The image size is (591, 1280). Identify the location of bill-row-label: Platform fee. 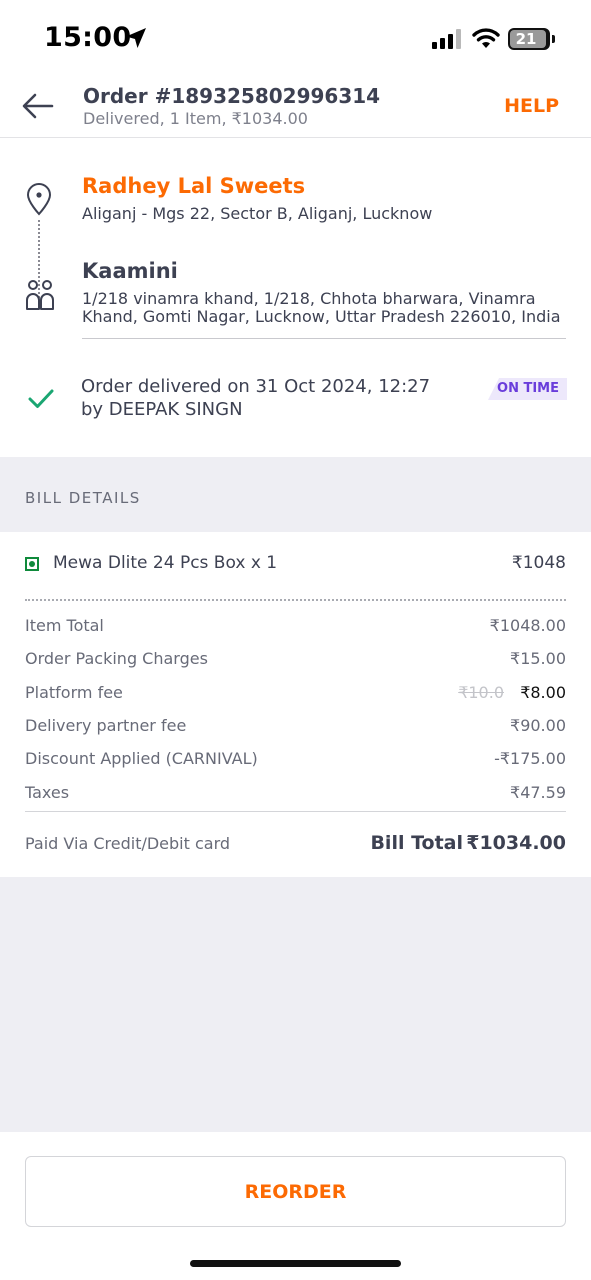
(74, 692).